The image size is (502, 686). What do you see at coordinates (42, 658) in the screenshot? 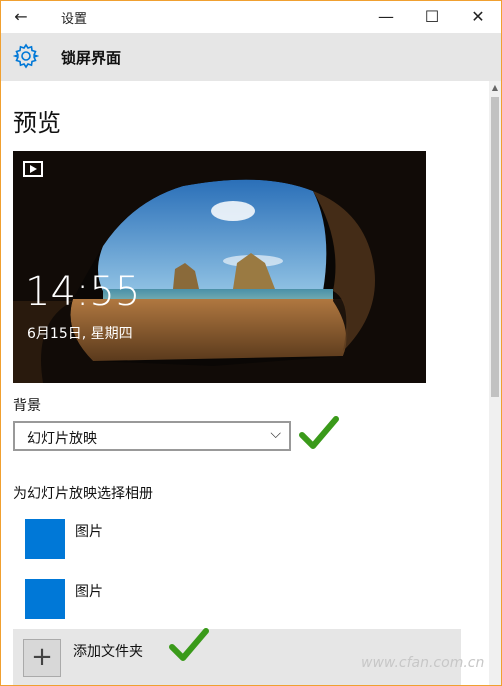
I see `plus-icon: +` at bounding box center [42, 658].